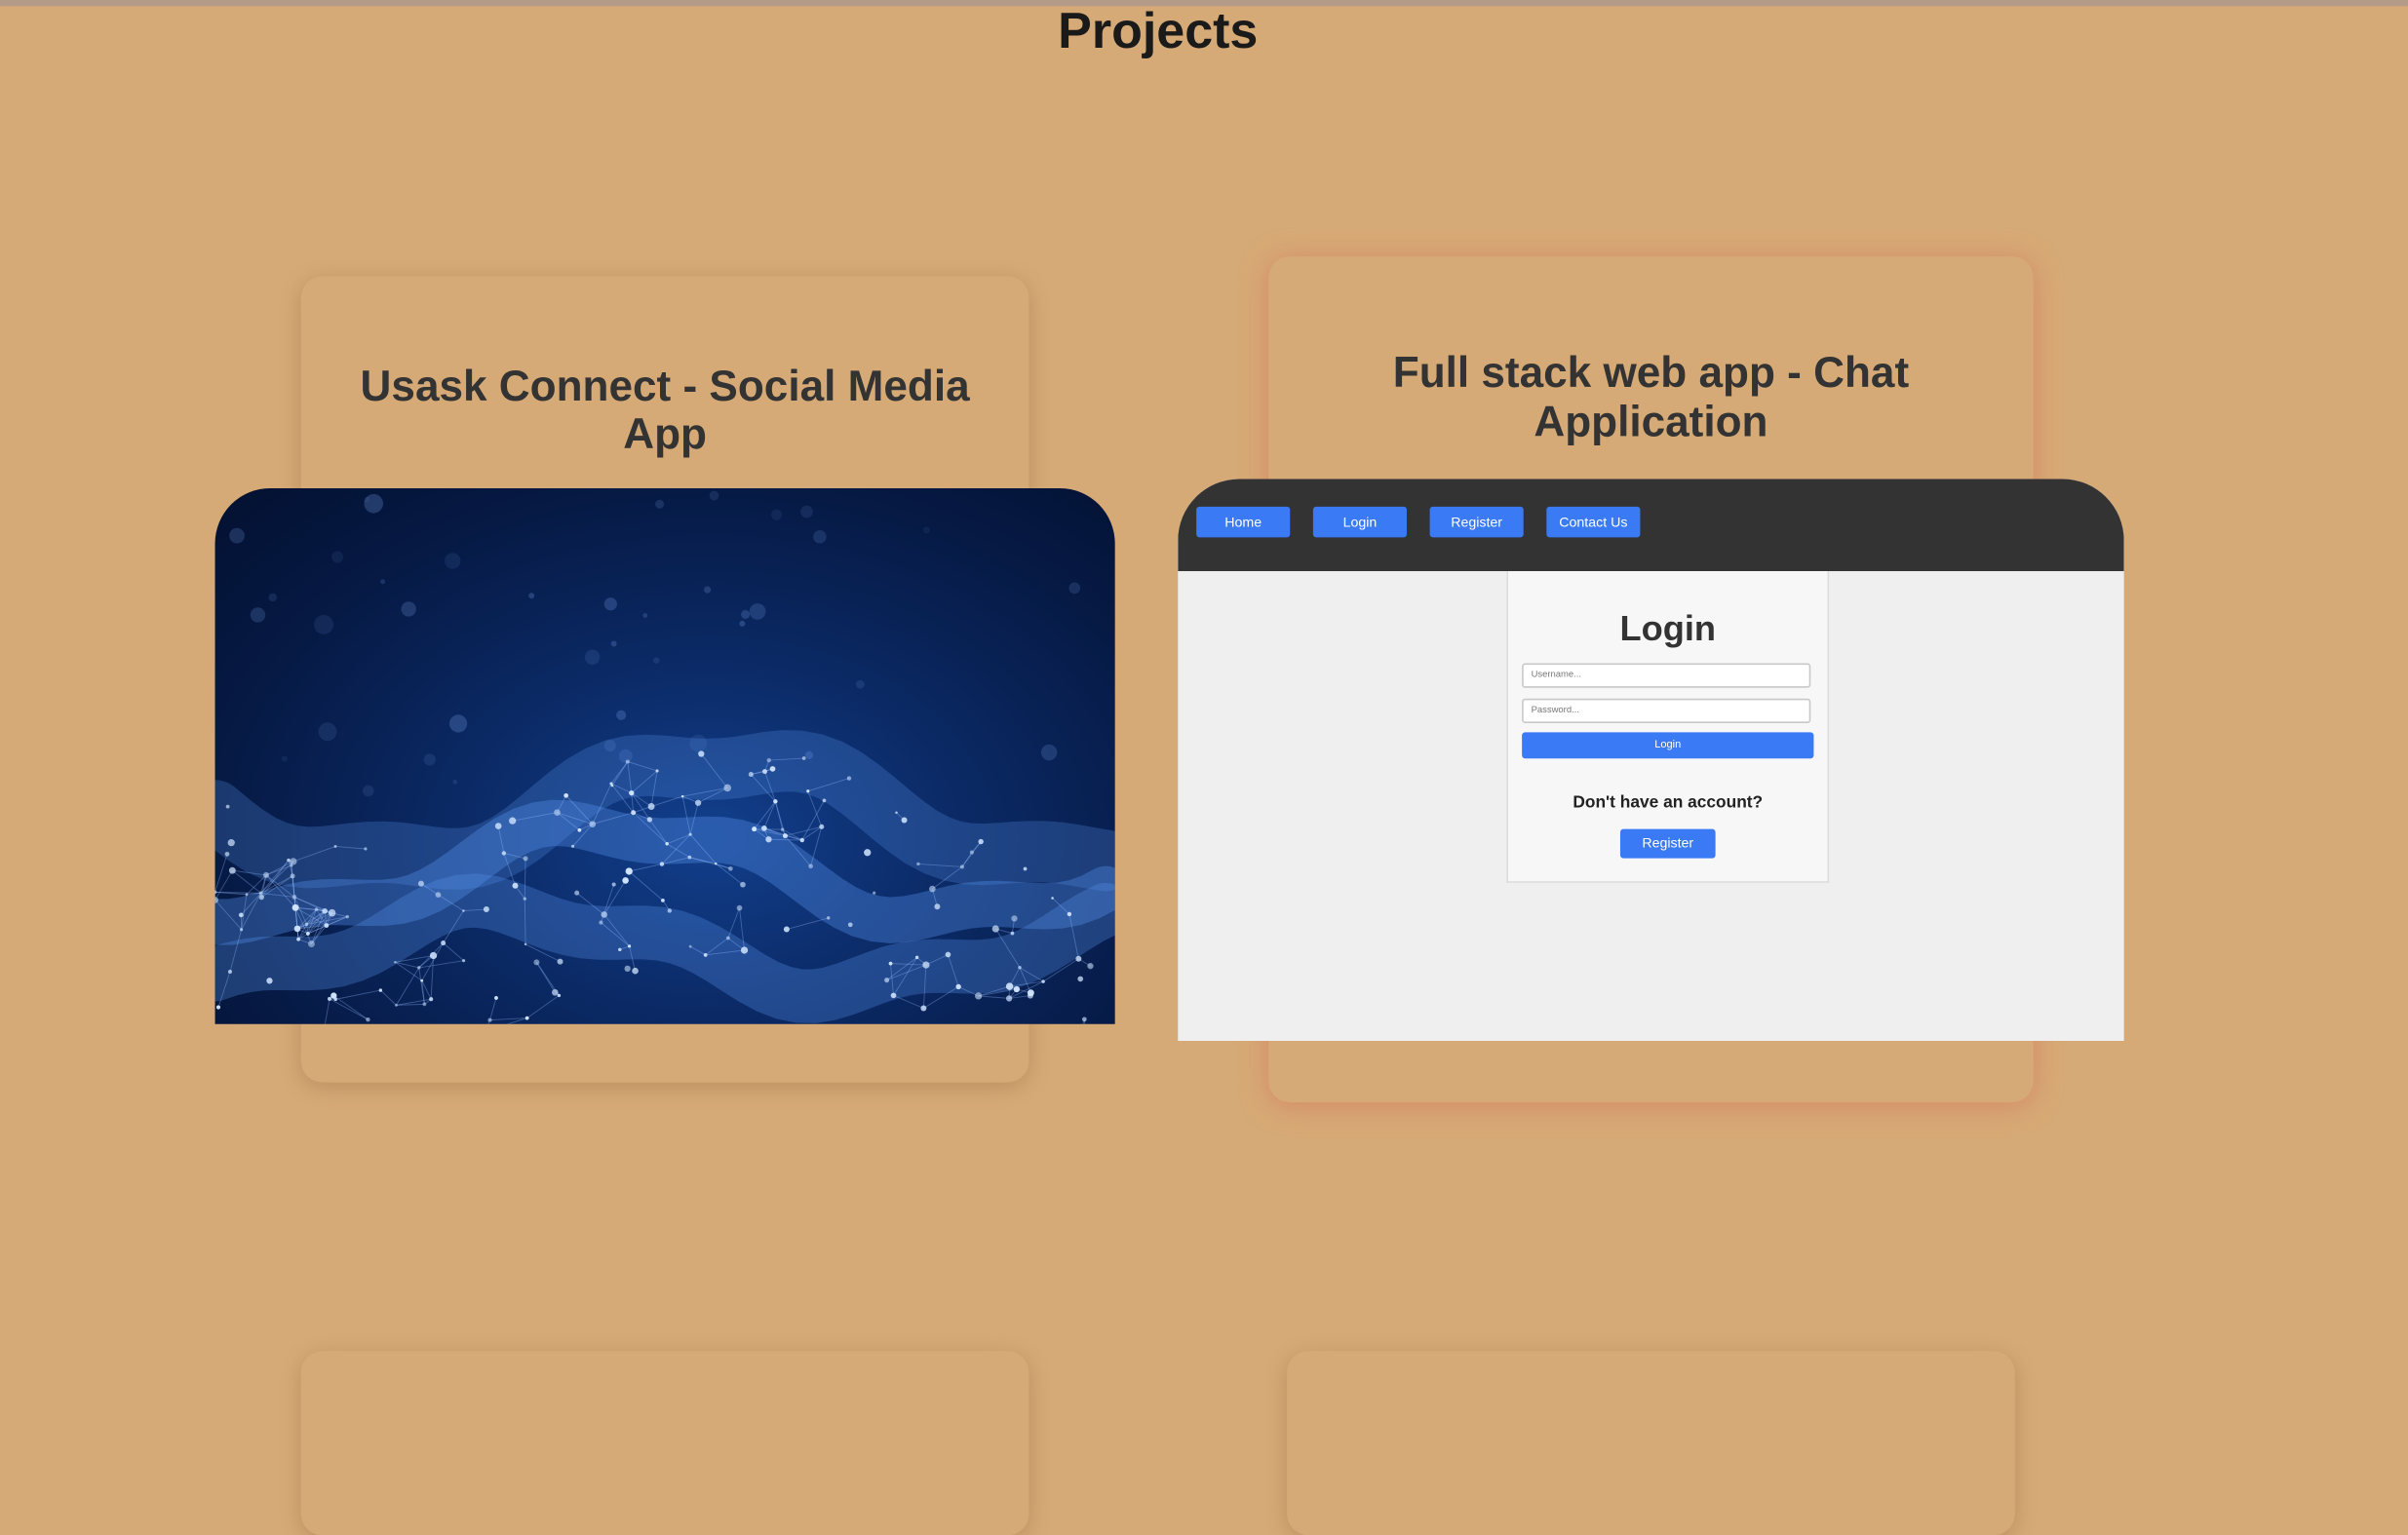  I want to click on network-wave-image, so click(665, 756).